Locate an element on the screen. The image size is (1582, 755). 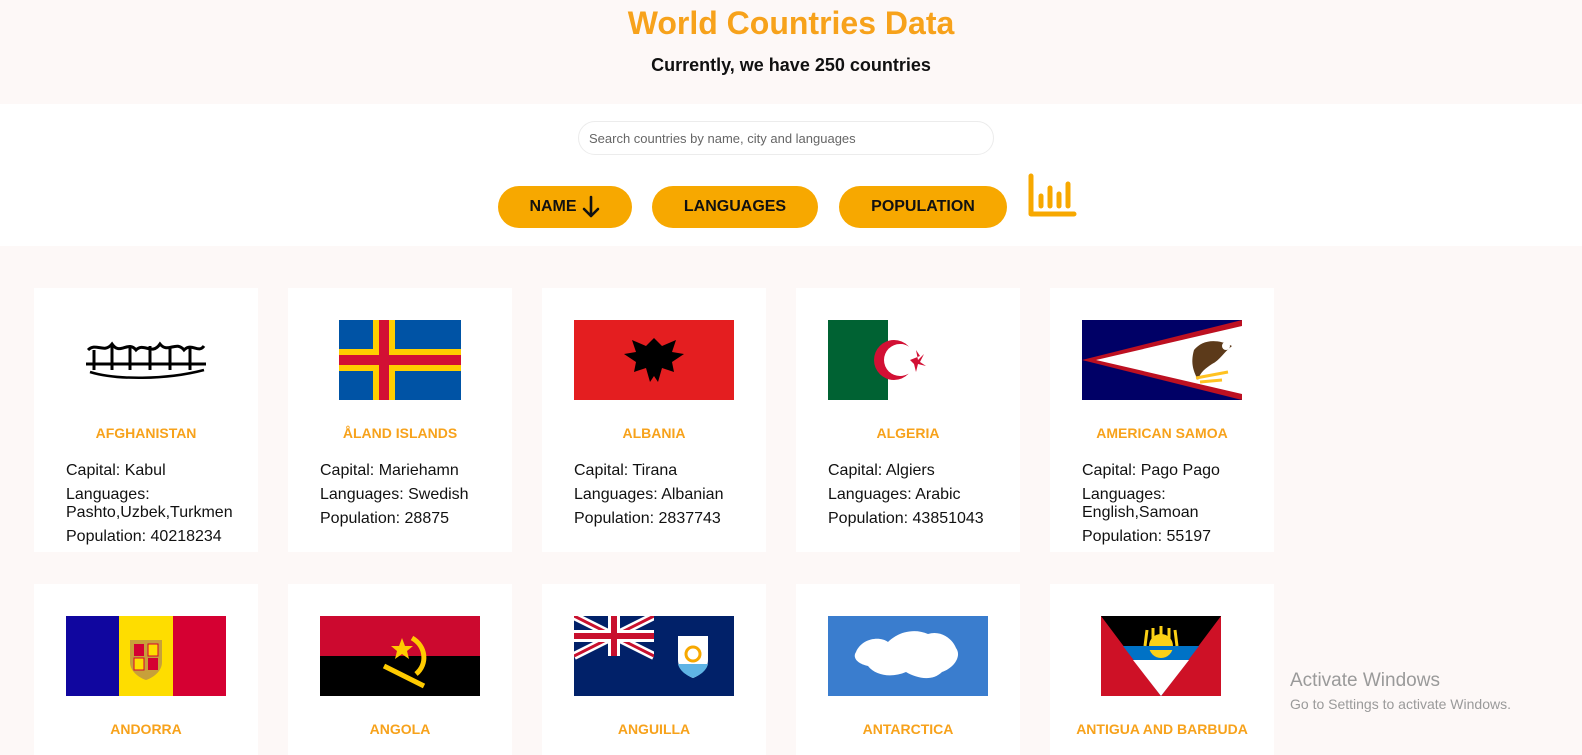
algeria-flag-icon is located at coordinates (888, 360).